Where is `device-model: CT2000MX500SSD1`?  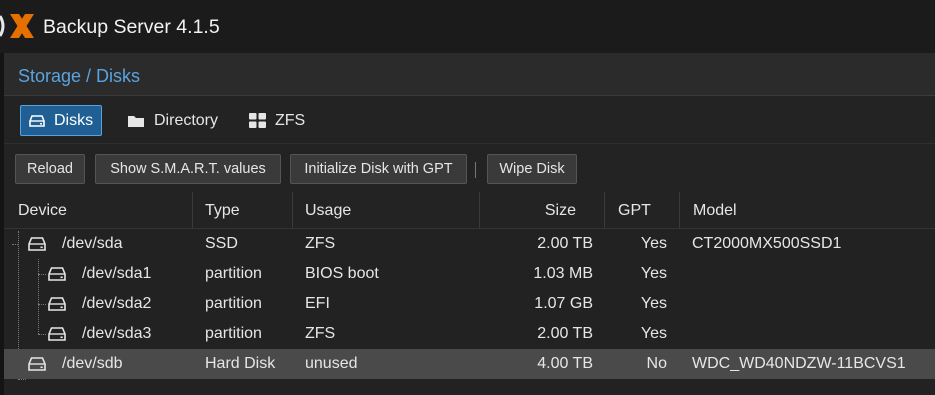 device-model: CT2000MX500SSD1 is located at coordinates (767, 243).